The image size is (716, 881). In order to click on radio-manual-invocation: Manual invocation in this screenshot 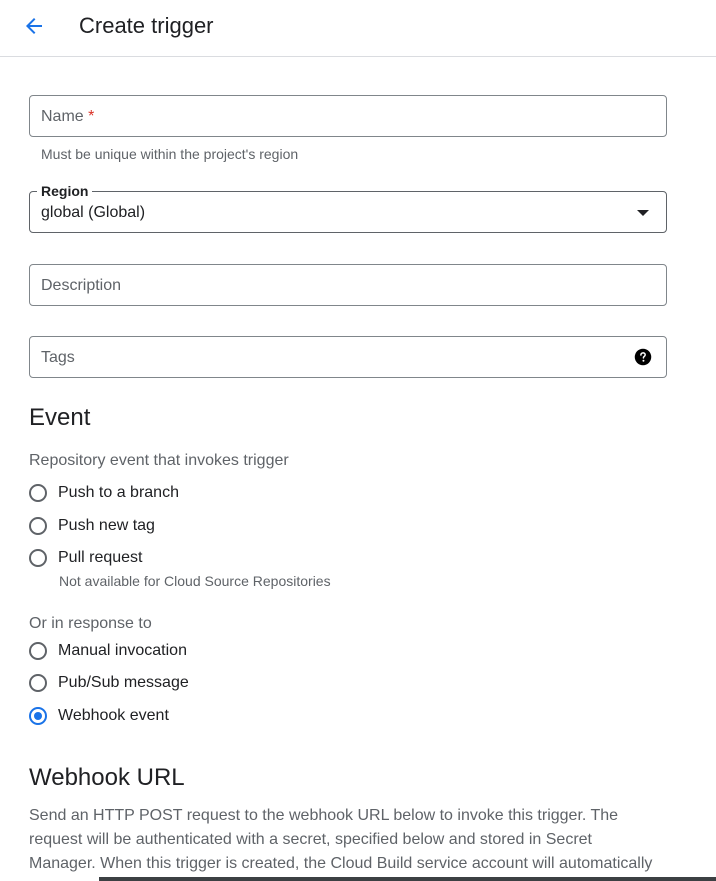, I will do `click(108, 651)`.